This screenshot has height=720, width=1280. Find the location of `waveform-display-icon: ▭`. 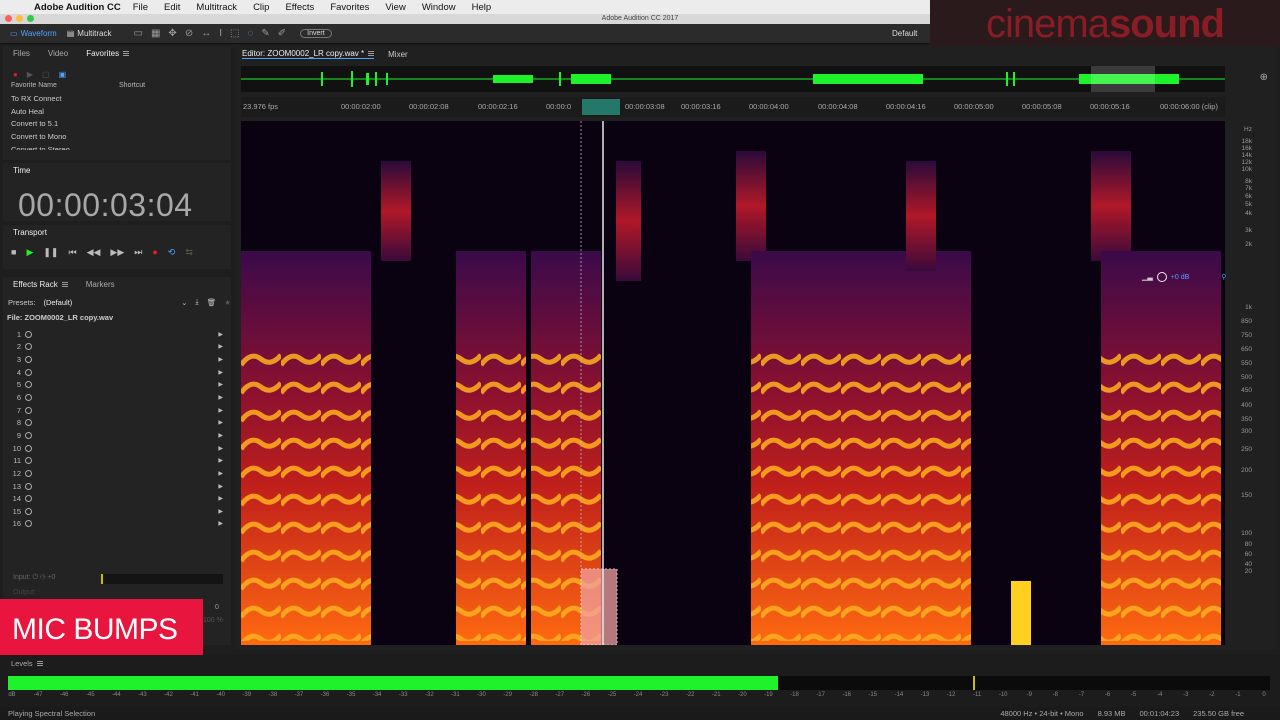

waveform-display-icon: ▭ is located at coordinates (138, 33).